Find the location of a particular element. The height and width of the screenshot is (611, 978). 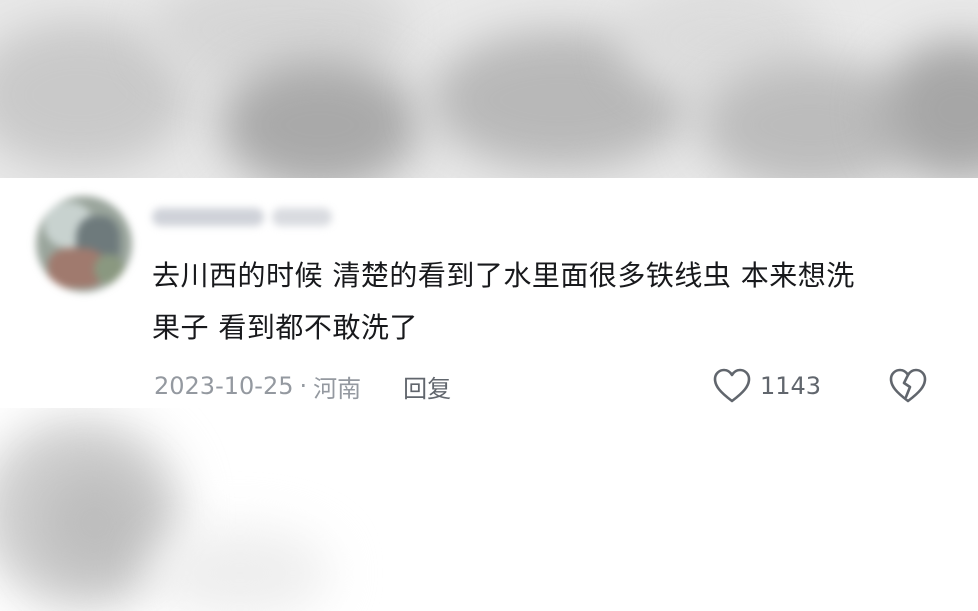

avatar is located at coordinates (84, 244).